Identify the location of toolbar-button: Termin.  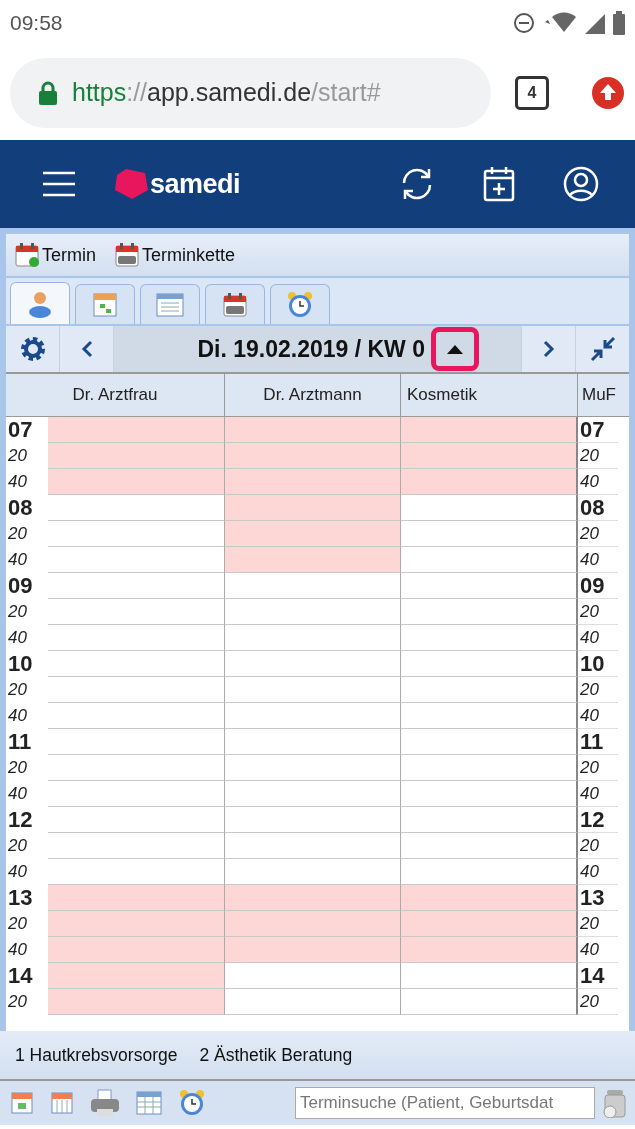
(55, 255).